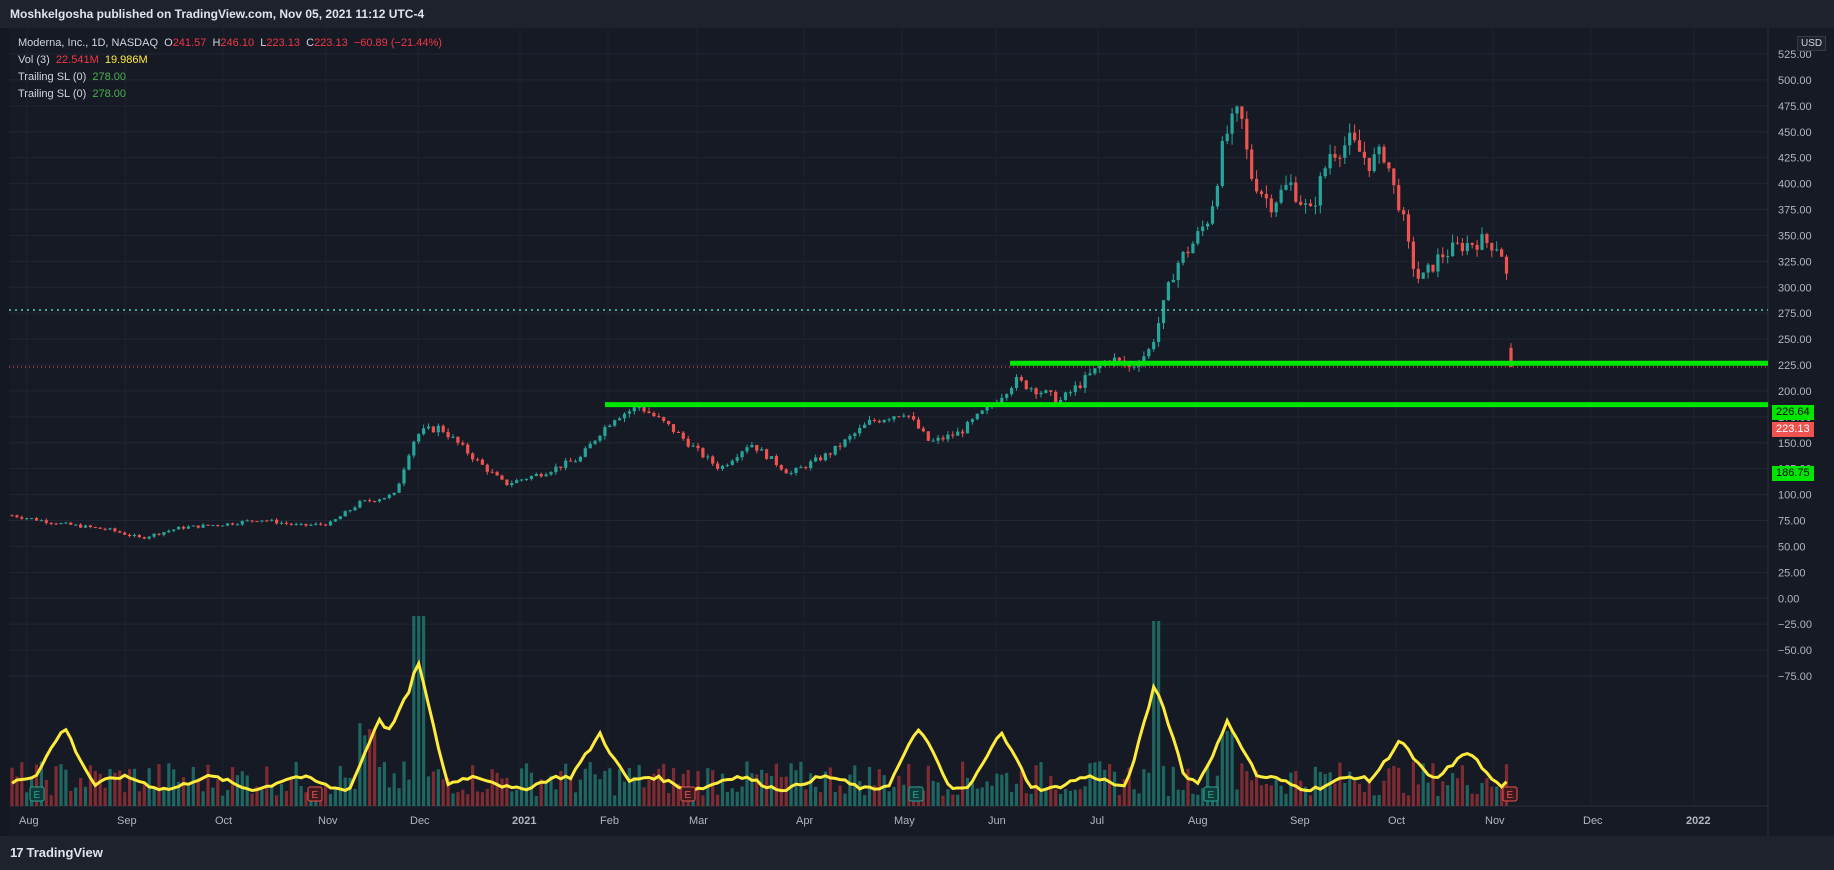  I want to click on x-tick-label: Apr, so click(804, 821).